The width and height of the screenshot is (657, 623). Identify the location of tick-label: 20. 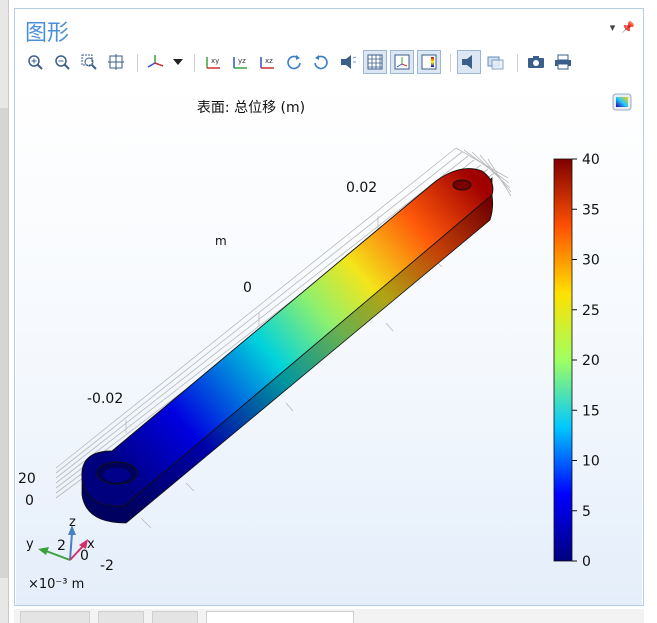
(27, 479).